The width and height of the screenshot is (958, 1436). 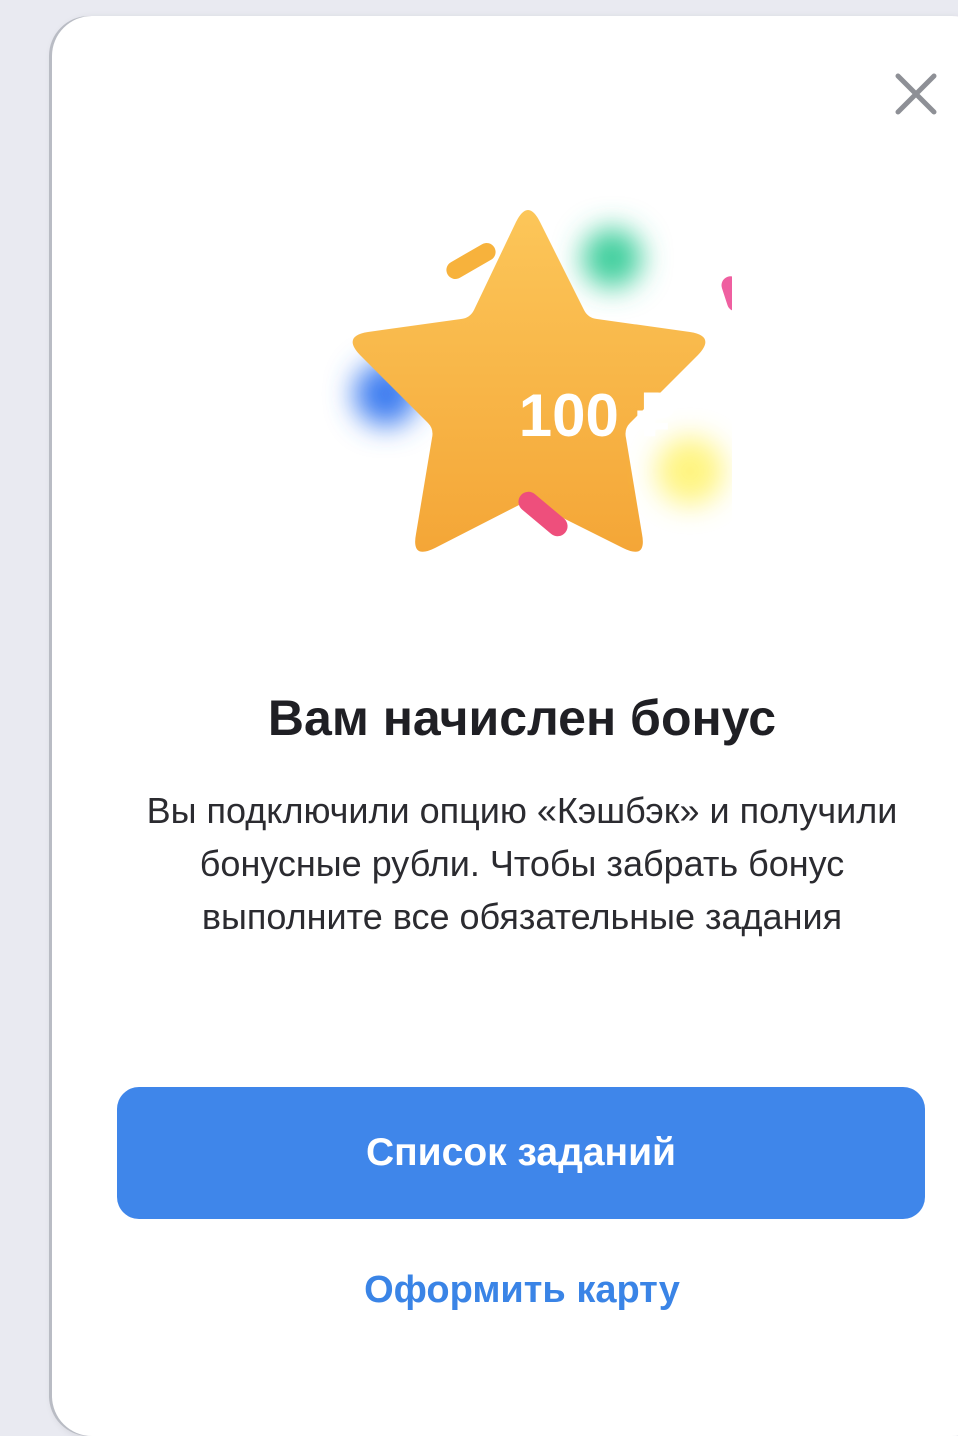 I want to click on bonus-amount-label: 100 ₽, so click(x=598, y=415).